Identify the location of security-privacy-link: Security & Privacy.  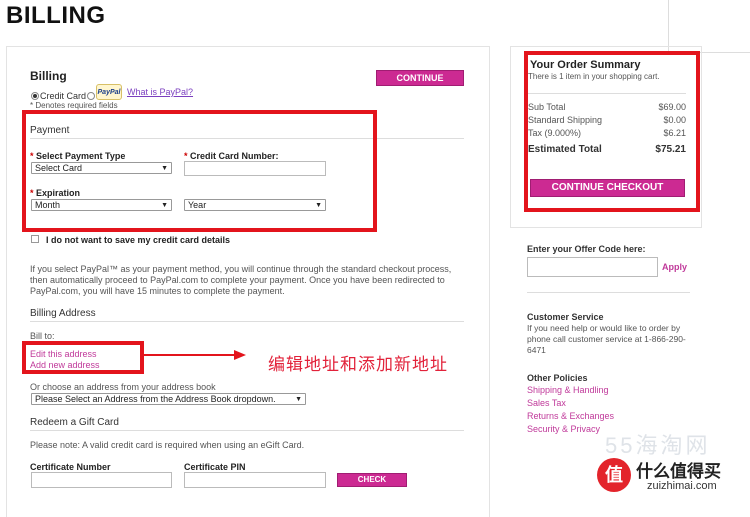
(563, 429).